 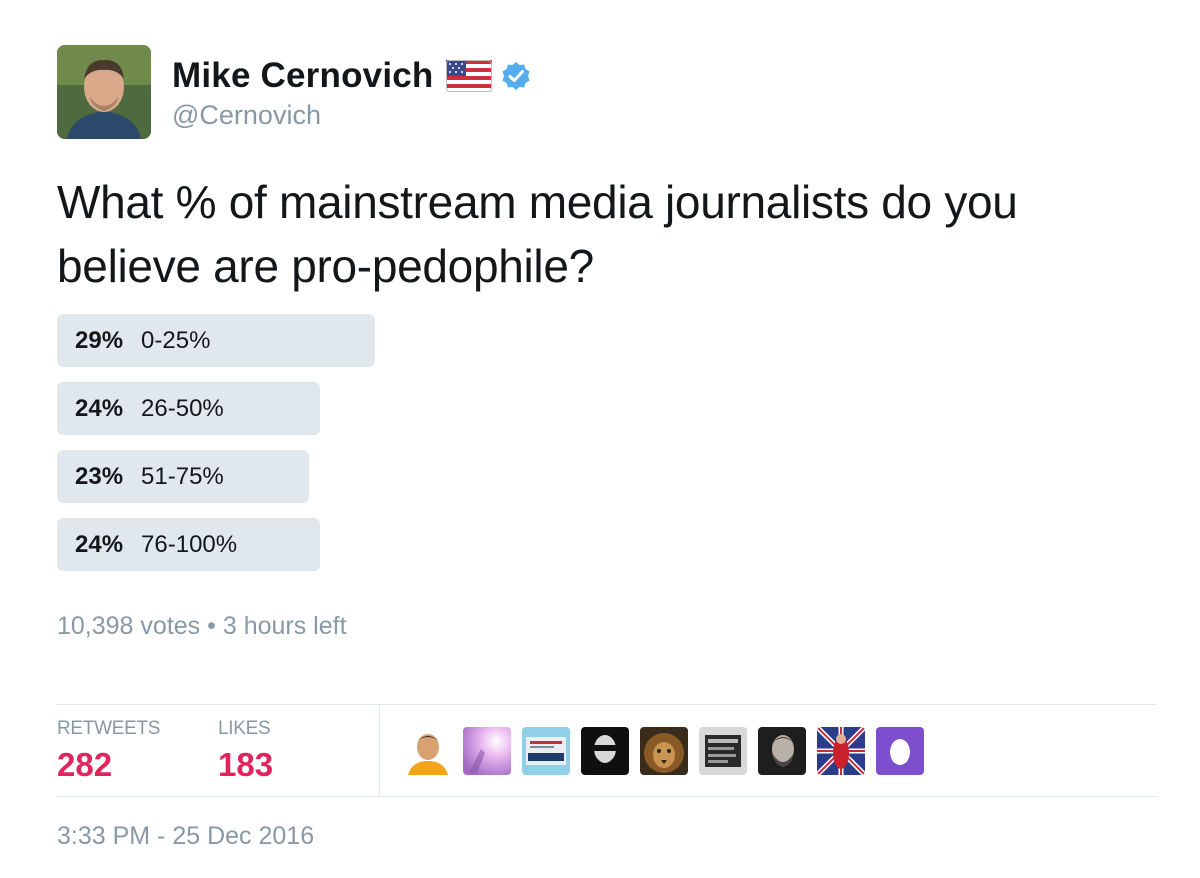 I want to click on author-display-name: Mike Cernovich, so click(x=303, y=76).